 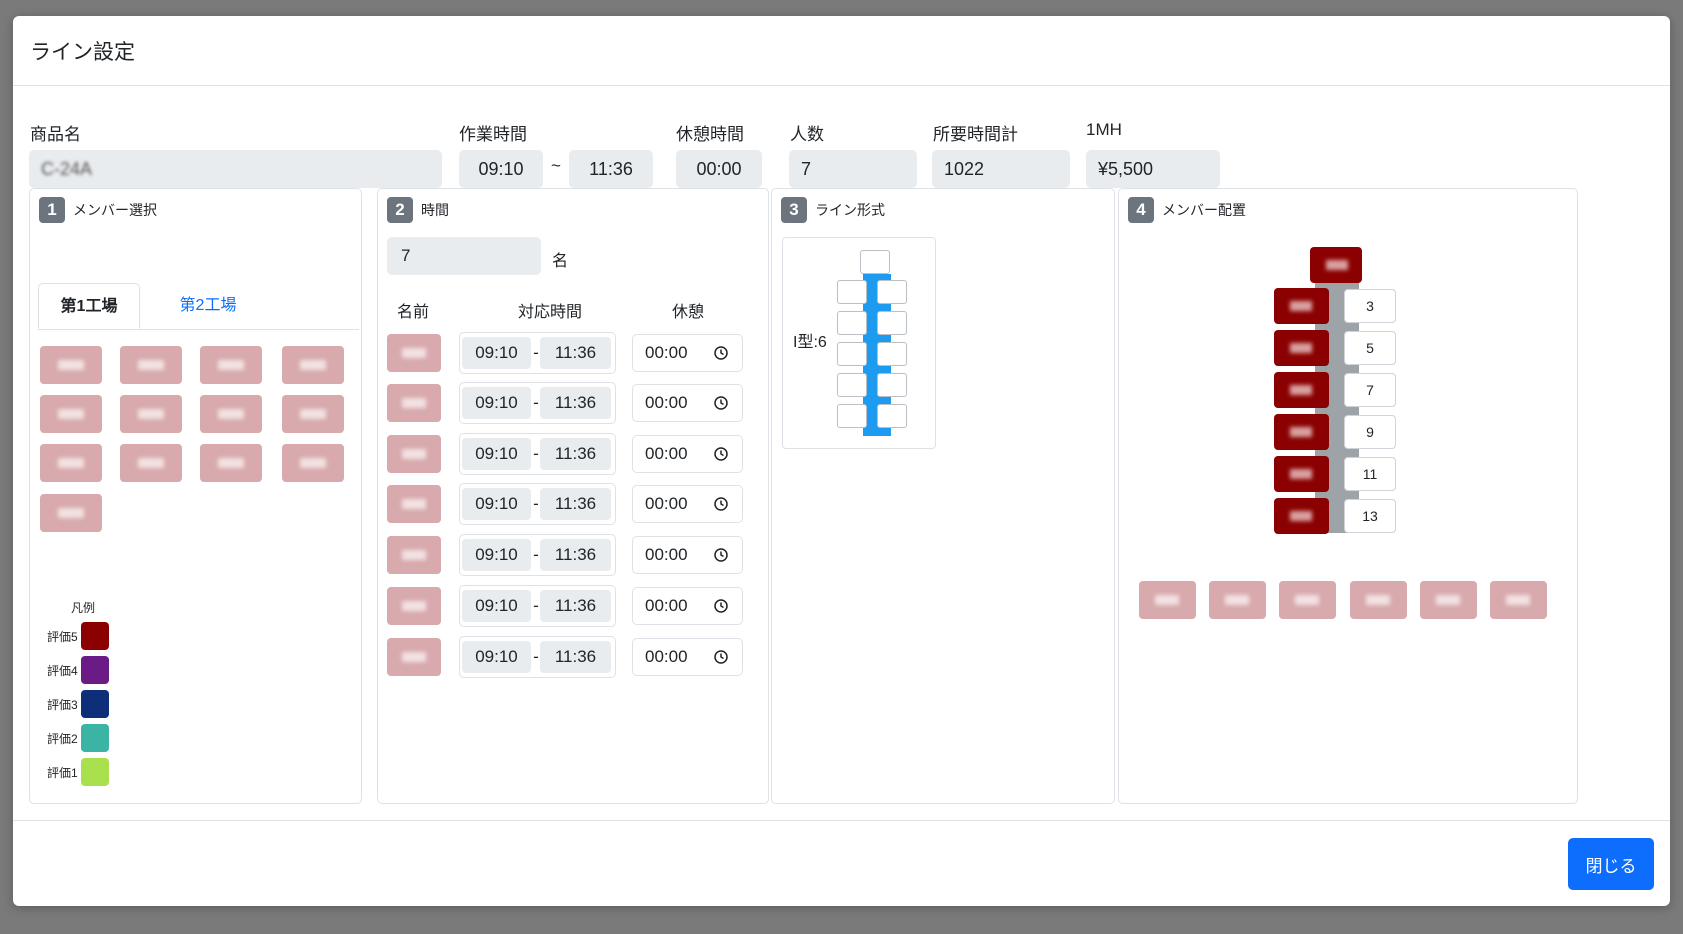 I want to click on work-end-field: 11:36, so click(x=611, y=169).